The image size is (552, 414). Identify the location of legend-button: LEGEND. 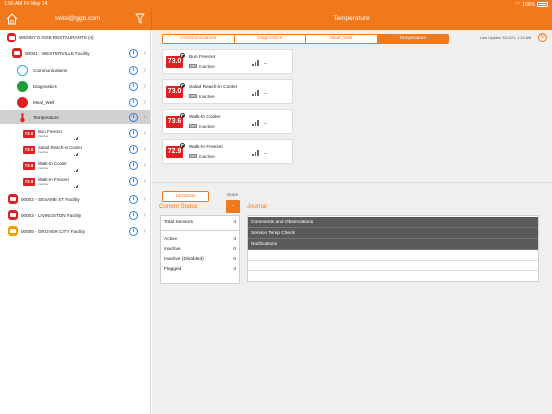
(185, 196).